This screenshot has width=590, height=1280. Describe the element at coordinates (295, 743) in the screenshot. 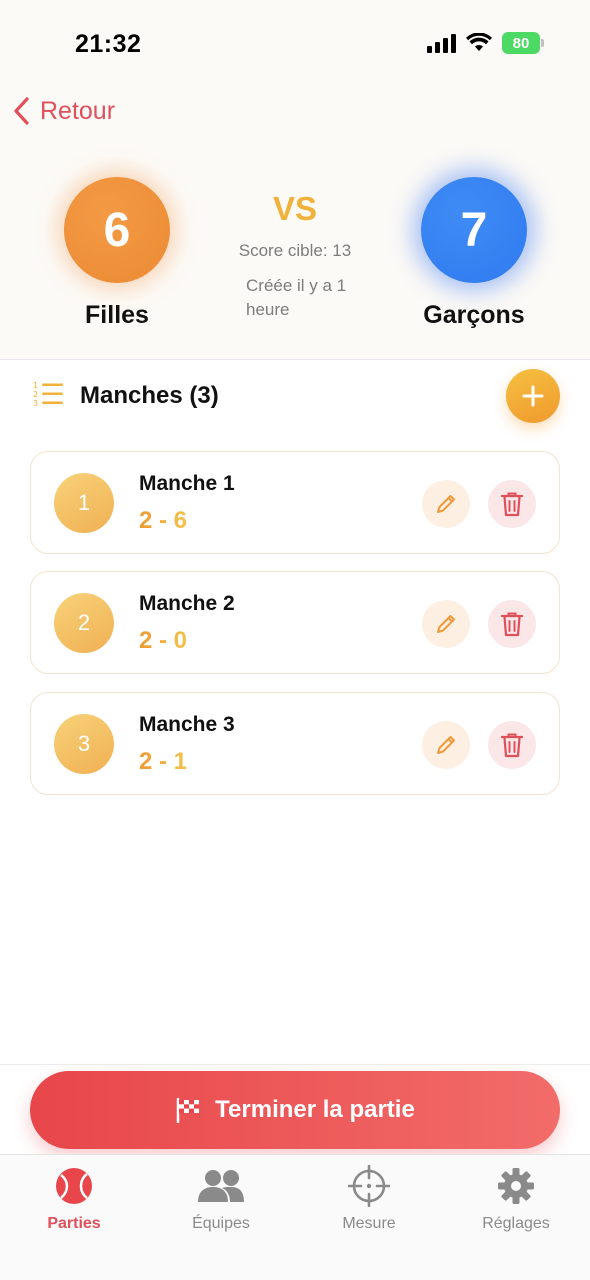

I see `round-card: 3 Manche 3 2 - 1` at that location.